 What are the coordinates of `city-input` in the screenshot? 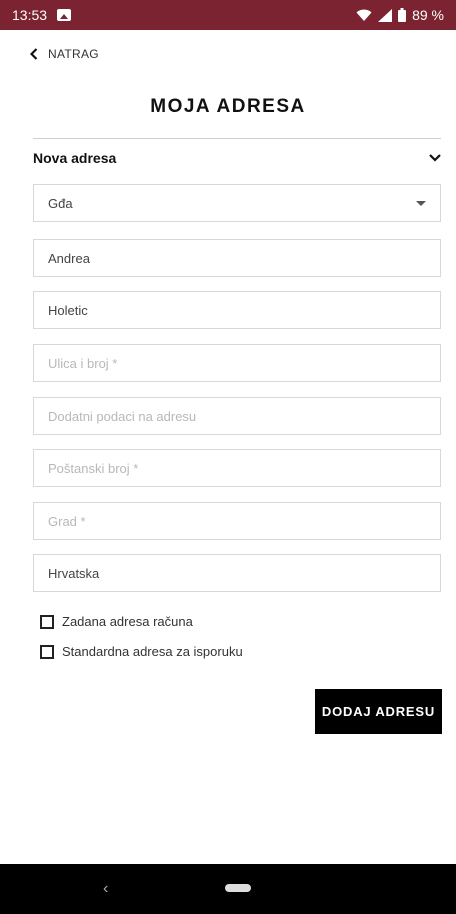 It's located at (237, 521).